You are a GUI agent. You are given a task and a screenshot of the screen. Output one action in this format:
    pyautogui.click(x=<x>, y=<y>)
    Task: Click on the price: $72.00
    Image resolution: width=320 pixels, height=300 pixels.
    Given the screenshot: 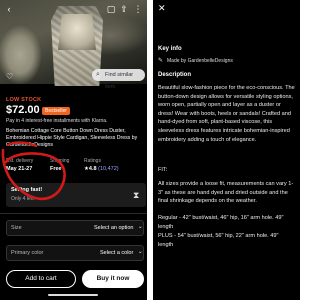 What is the action you would take?
    pyautogui.click(x=23, y=110)
    